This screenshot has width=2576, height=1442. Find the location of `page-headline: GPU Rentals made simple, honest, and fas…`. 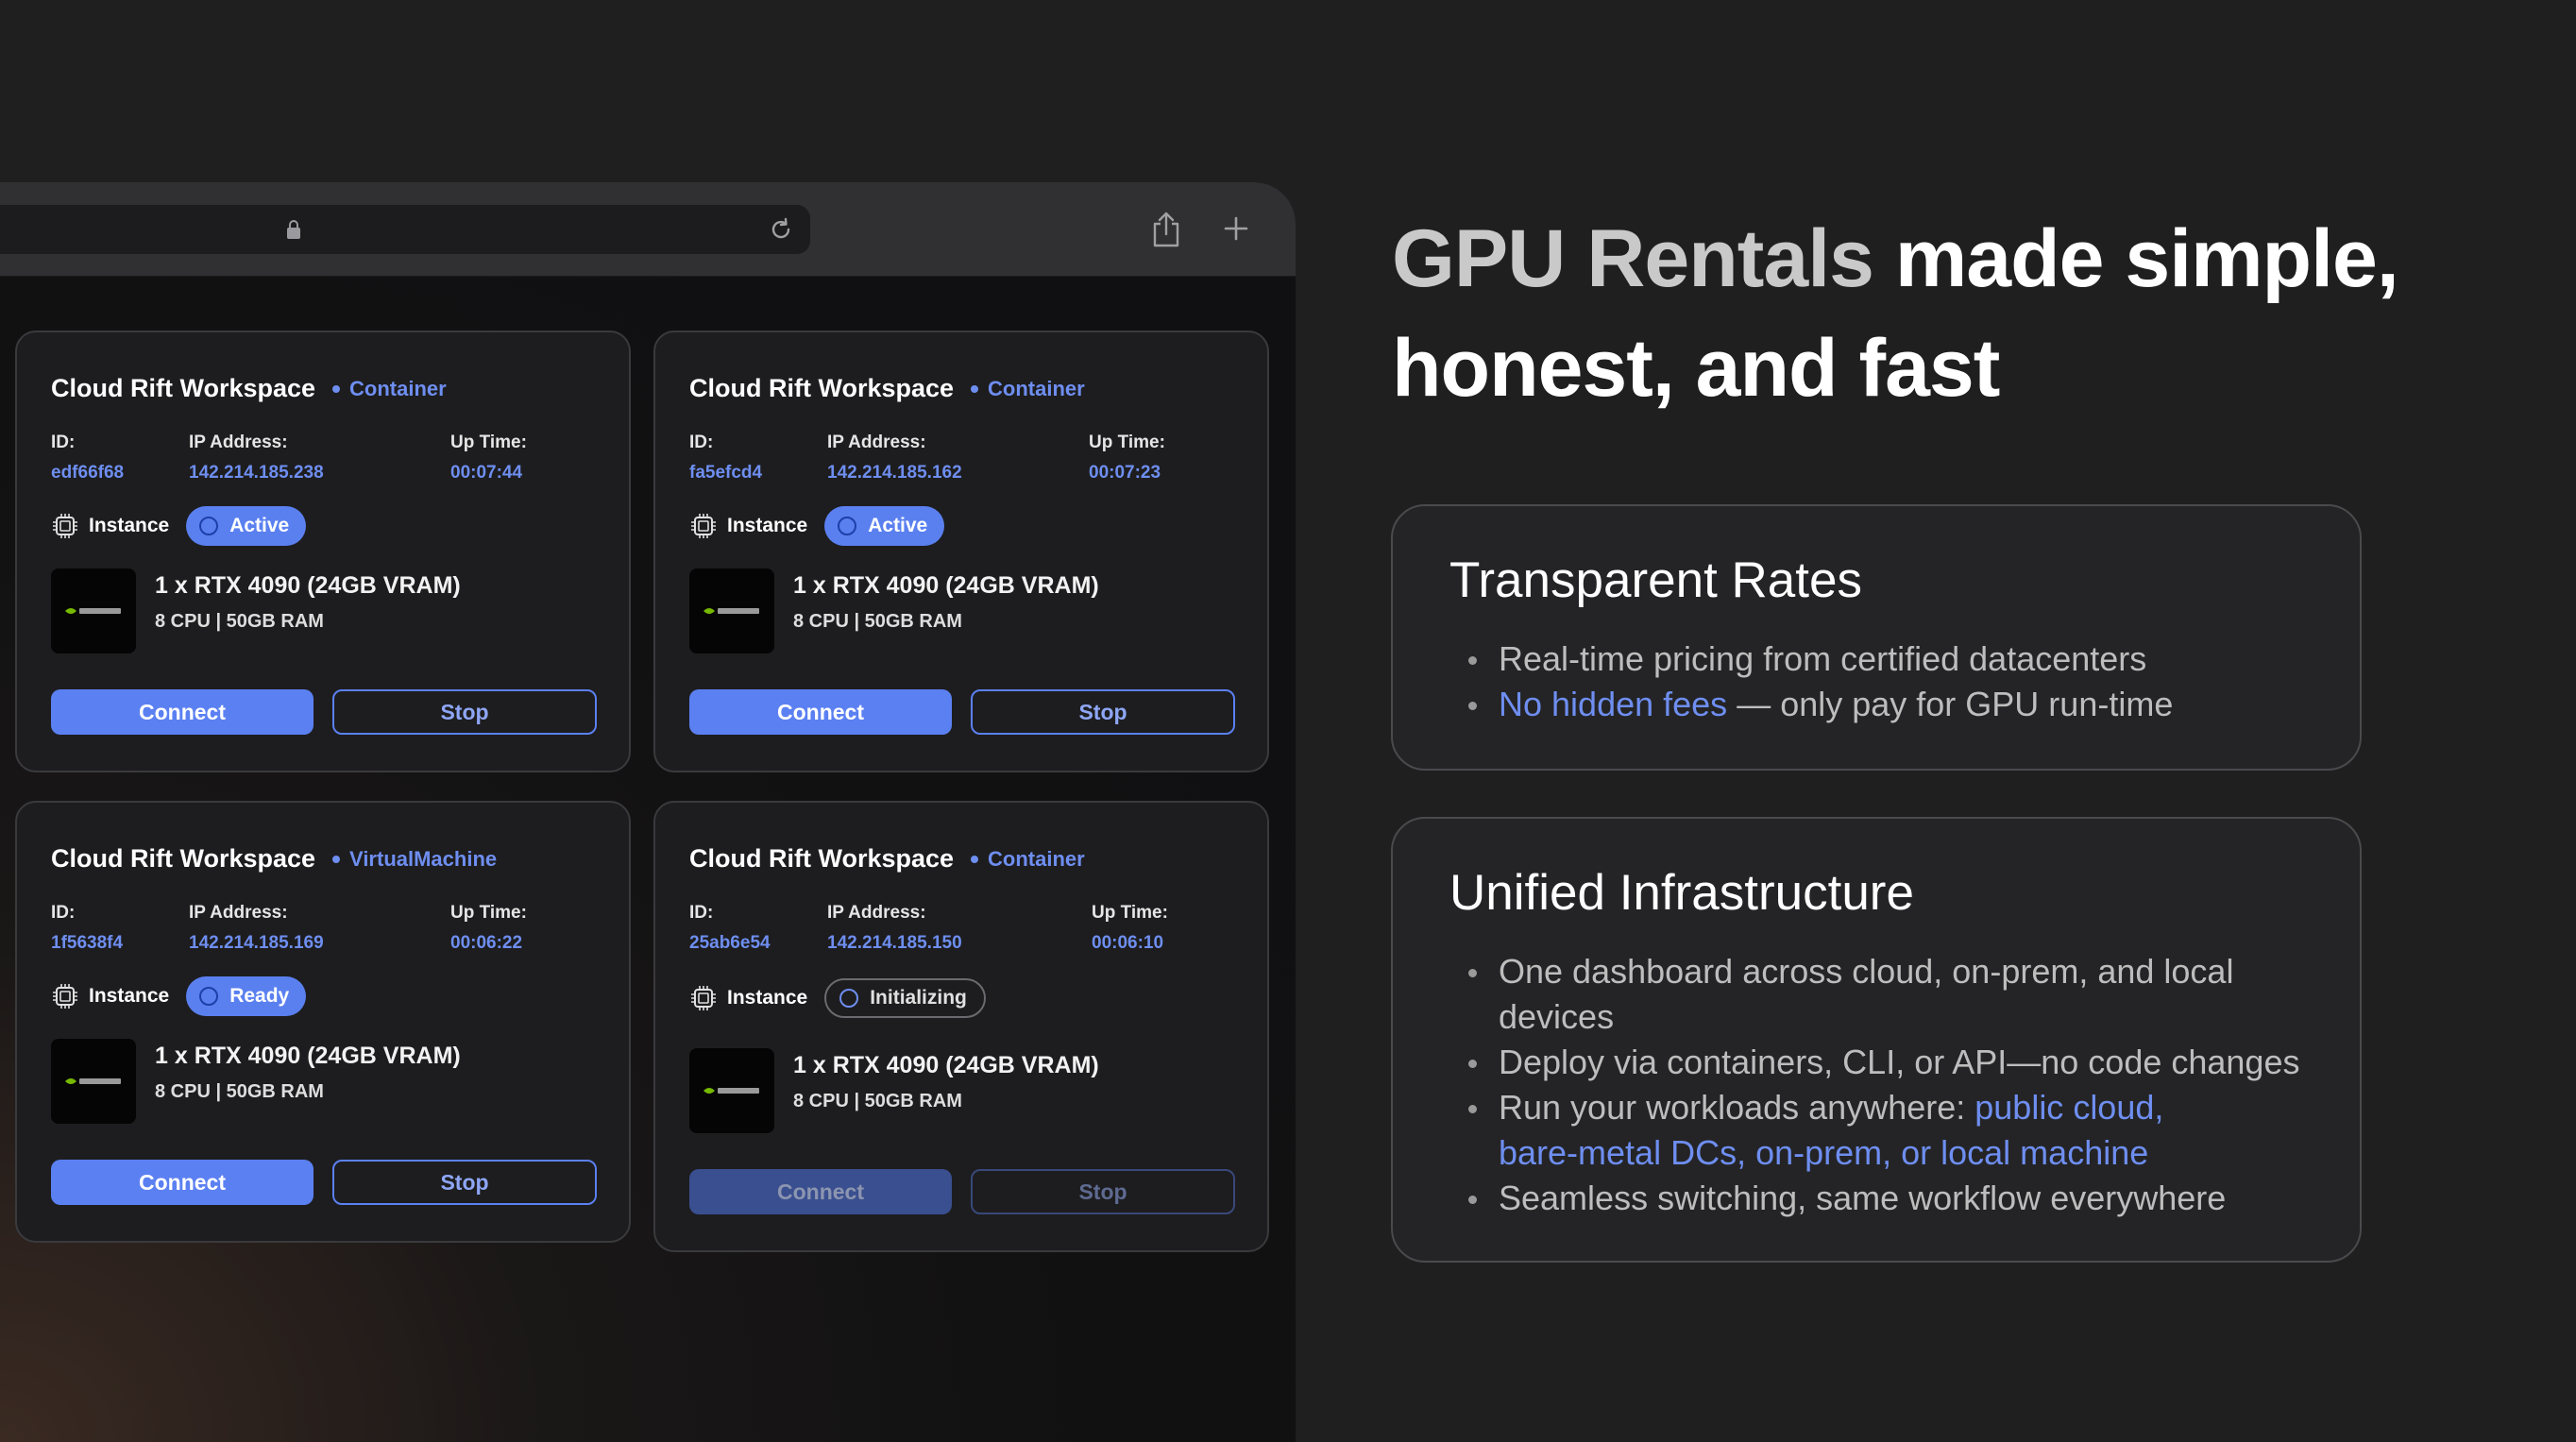

page-headline: GPU Rentals made simple, honest, and fas… is located at coordinates (1958, 313).